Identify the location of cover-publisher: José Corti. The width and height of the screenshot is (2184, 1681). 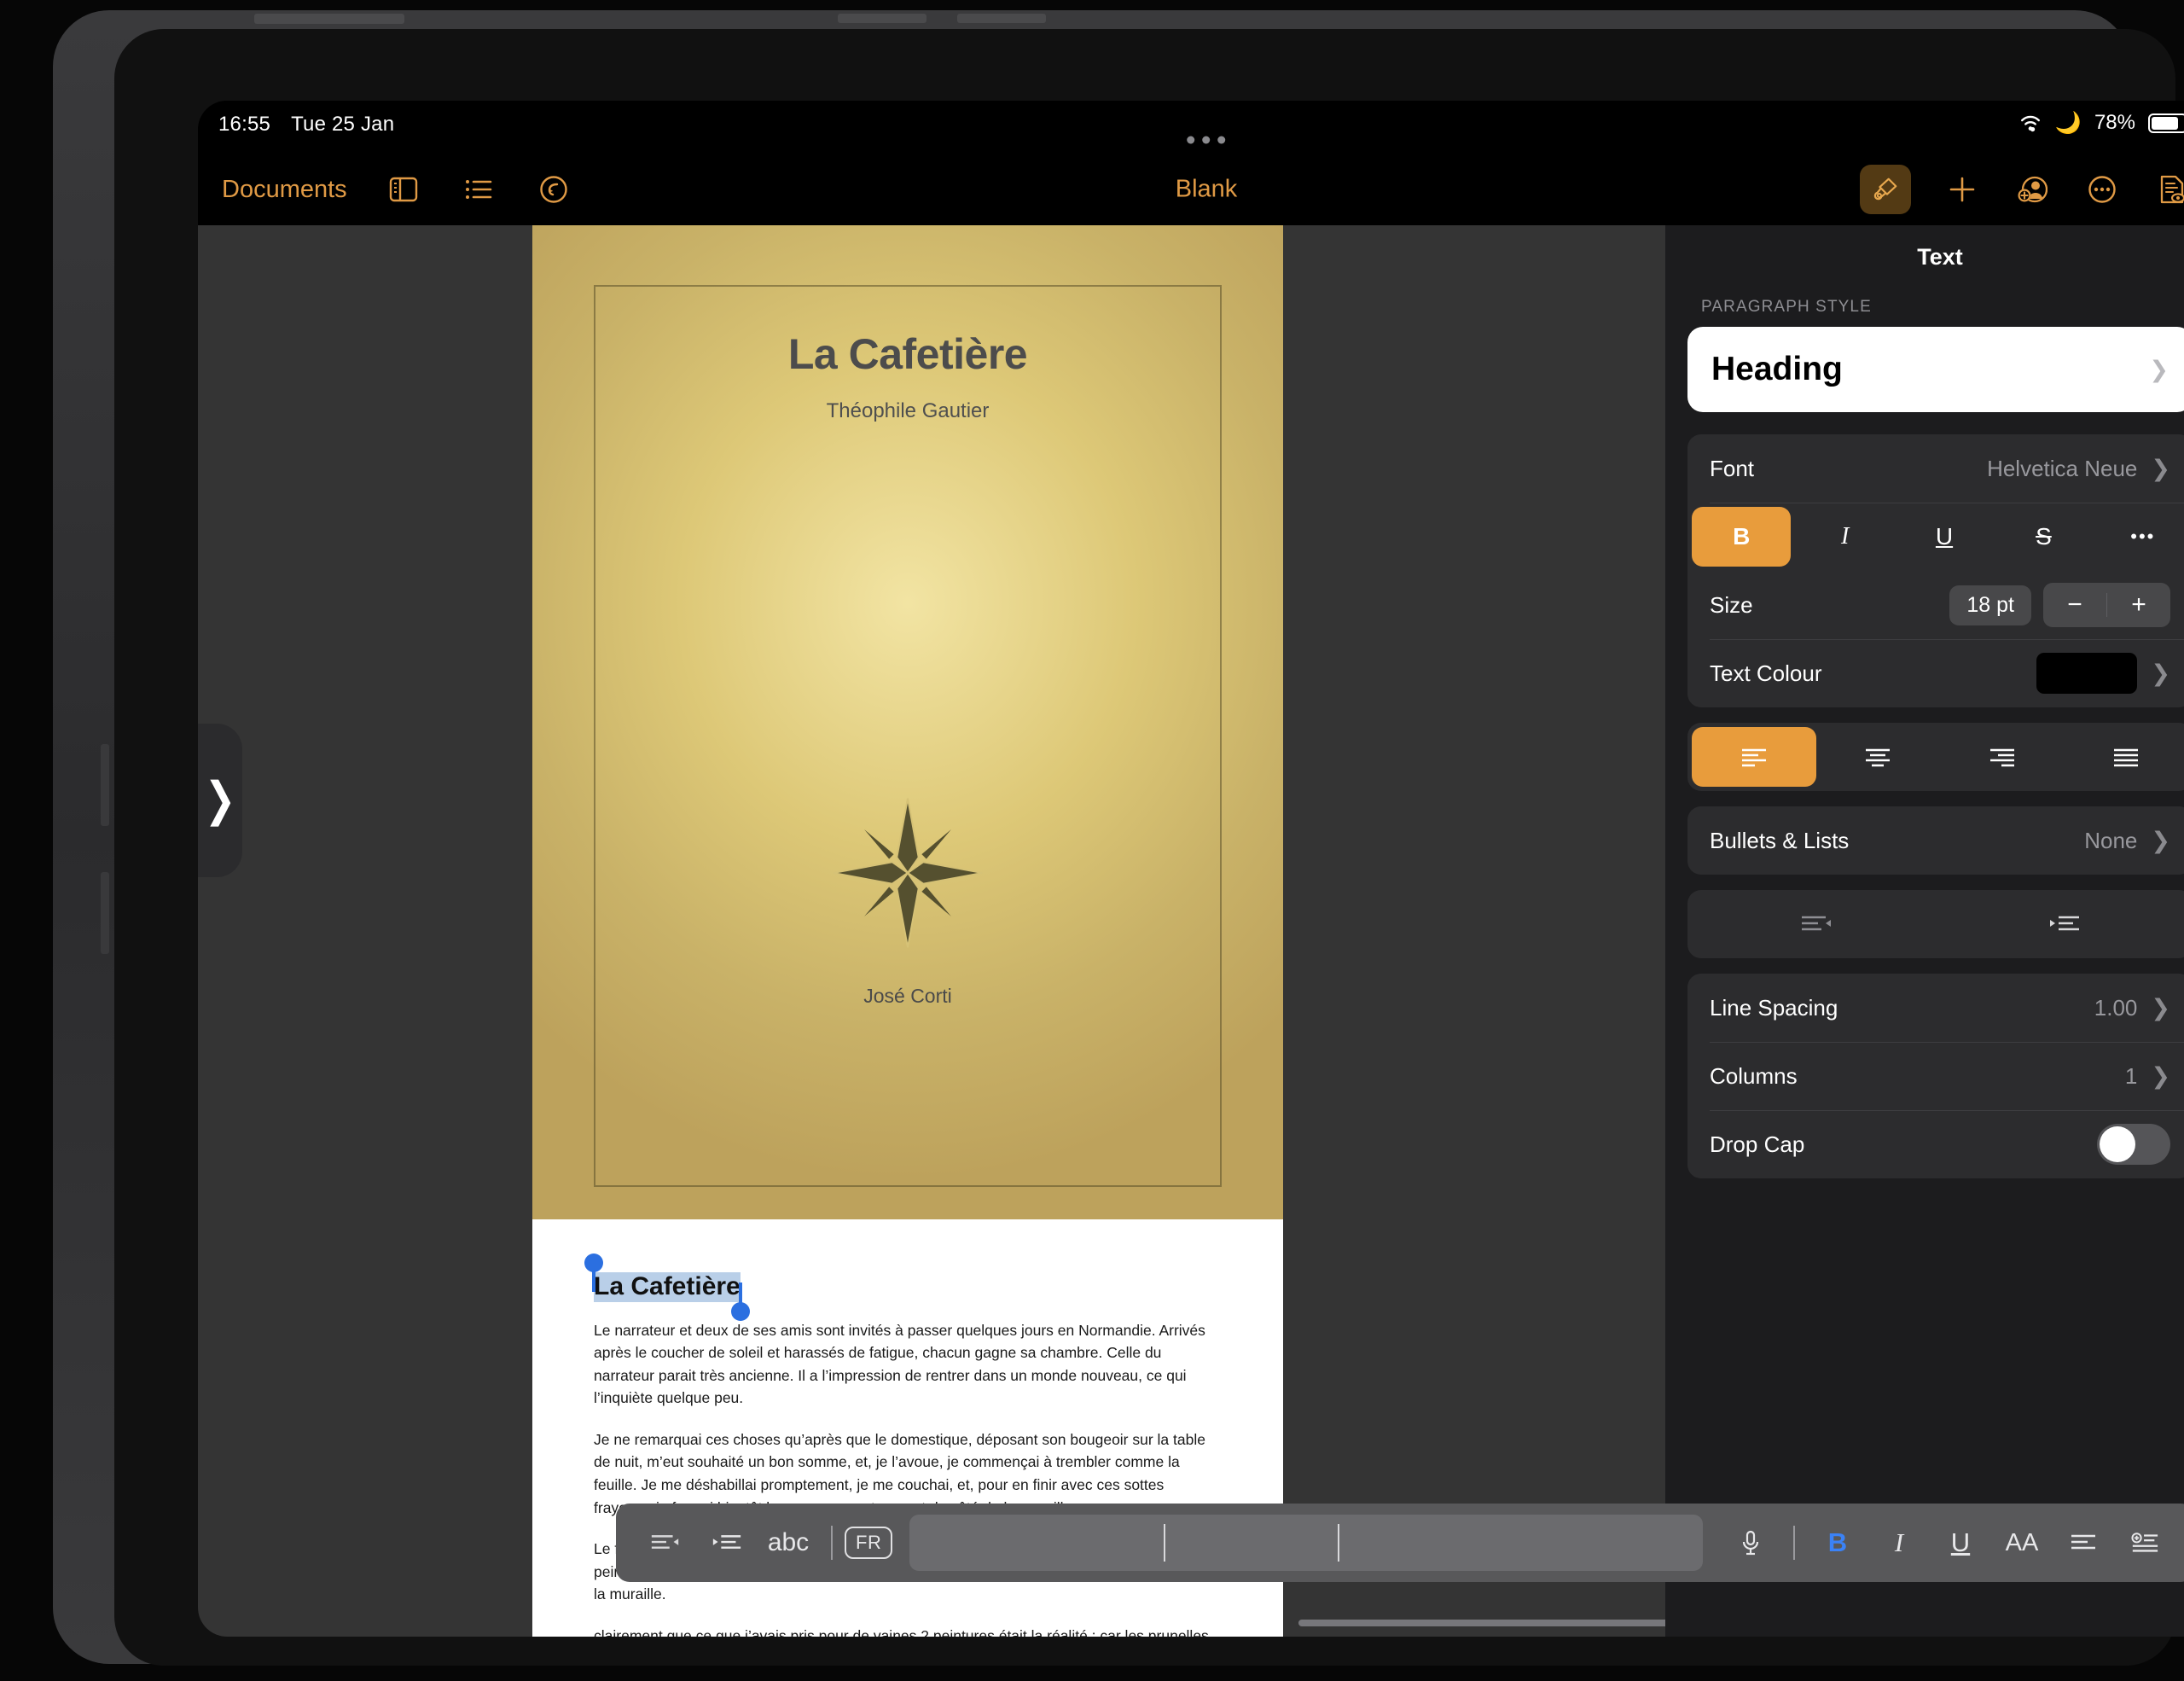
(907, 996).